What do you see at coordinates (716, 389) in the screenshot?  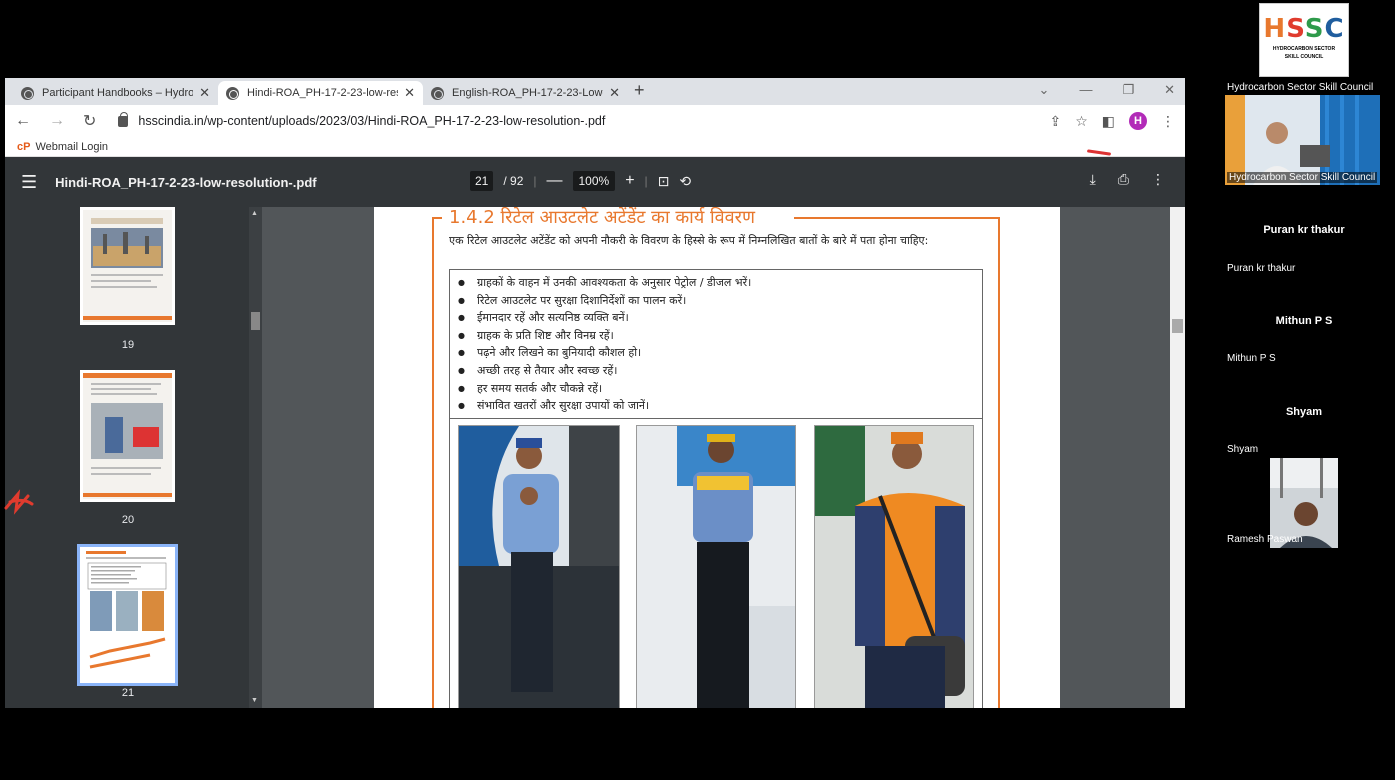 I see `list-item: हर समय सतर्क और चौकन्ने रहें।` at bounding box center [716, 389].